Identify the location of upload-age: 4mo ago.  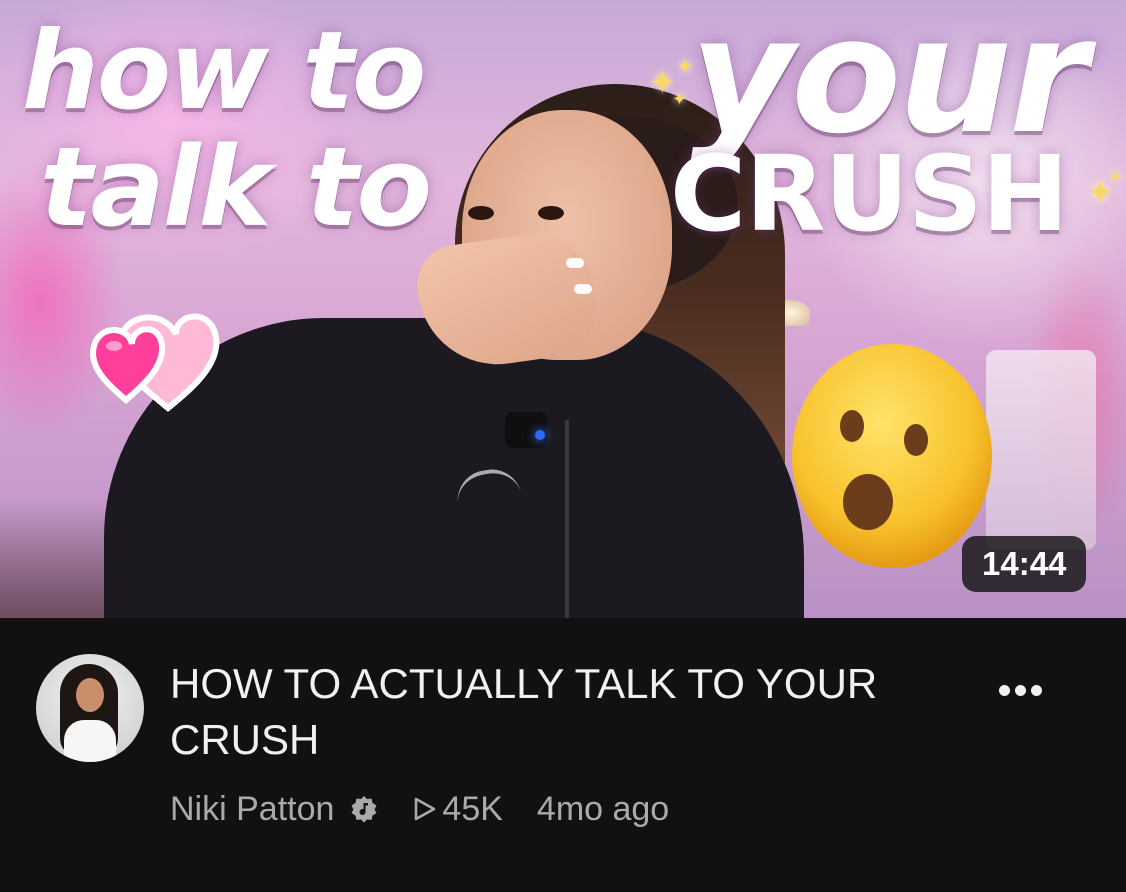
(603, 808).